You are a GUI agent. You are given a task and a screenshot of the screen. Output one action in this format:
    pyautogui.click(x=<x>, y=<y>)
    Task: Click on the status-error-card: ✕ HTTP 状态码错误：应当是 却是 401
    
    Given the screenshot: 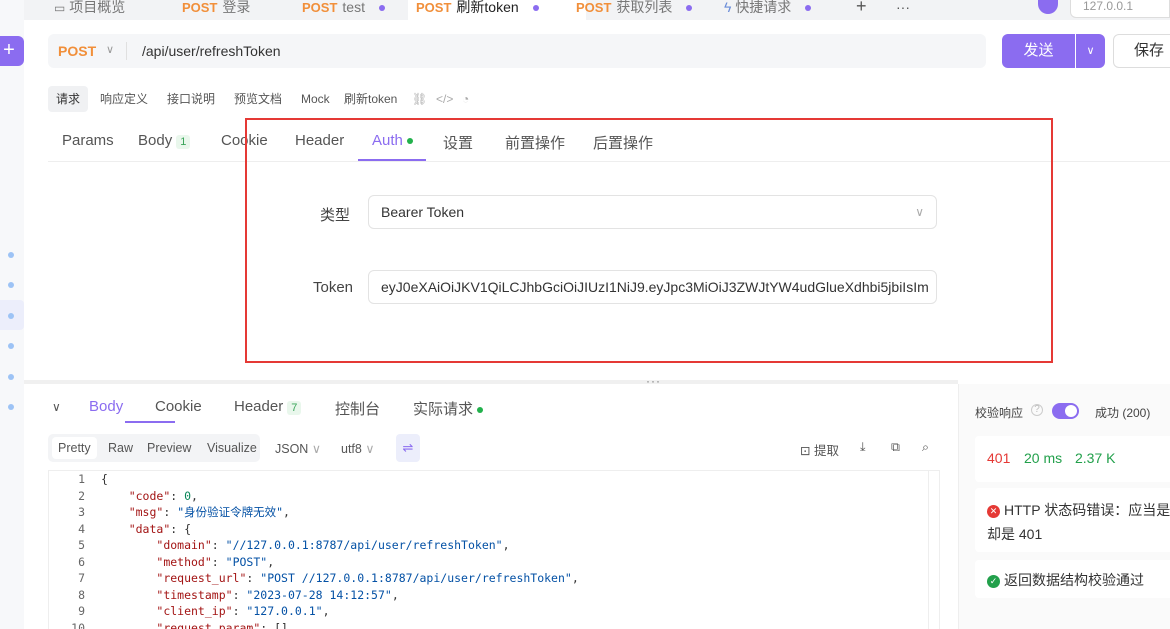 What is the action you would take?
    pyautogui.click(x=1072, y=520)
    